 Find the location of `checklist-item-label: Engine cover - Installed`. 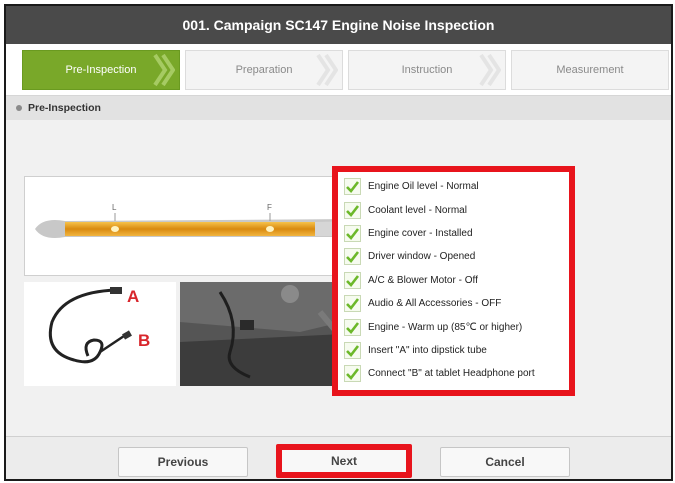

checklist-item-label: Engine cover - Installed is located at coordinates (420, 233).